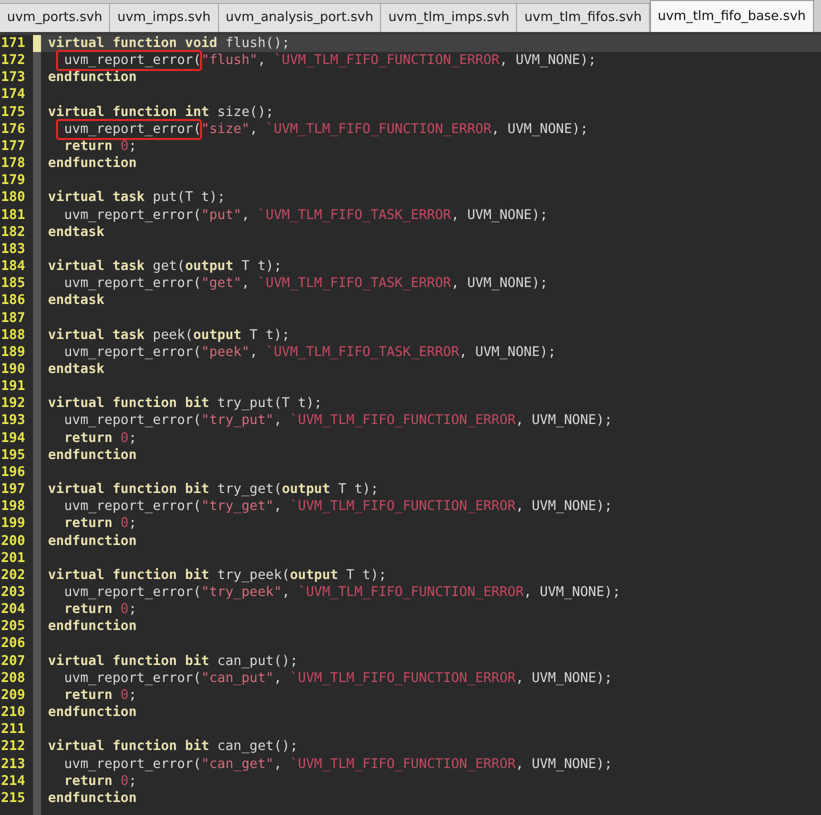  Describe the element at coordinates (13, 386) in the screenshot. I see `line-number: 191` at that location.